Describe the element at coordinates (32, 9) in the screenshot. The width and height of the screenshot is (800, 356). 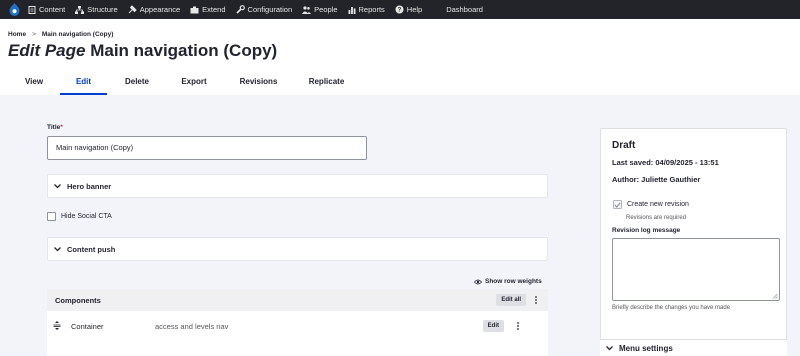
I see `content-icon` at that location.